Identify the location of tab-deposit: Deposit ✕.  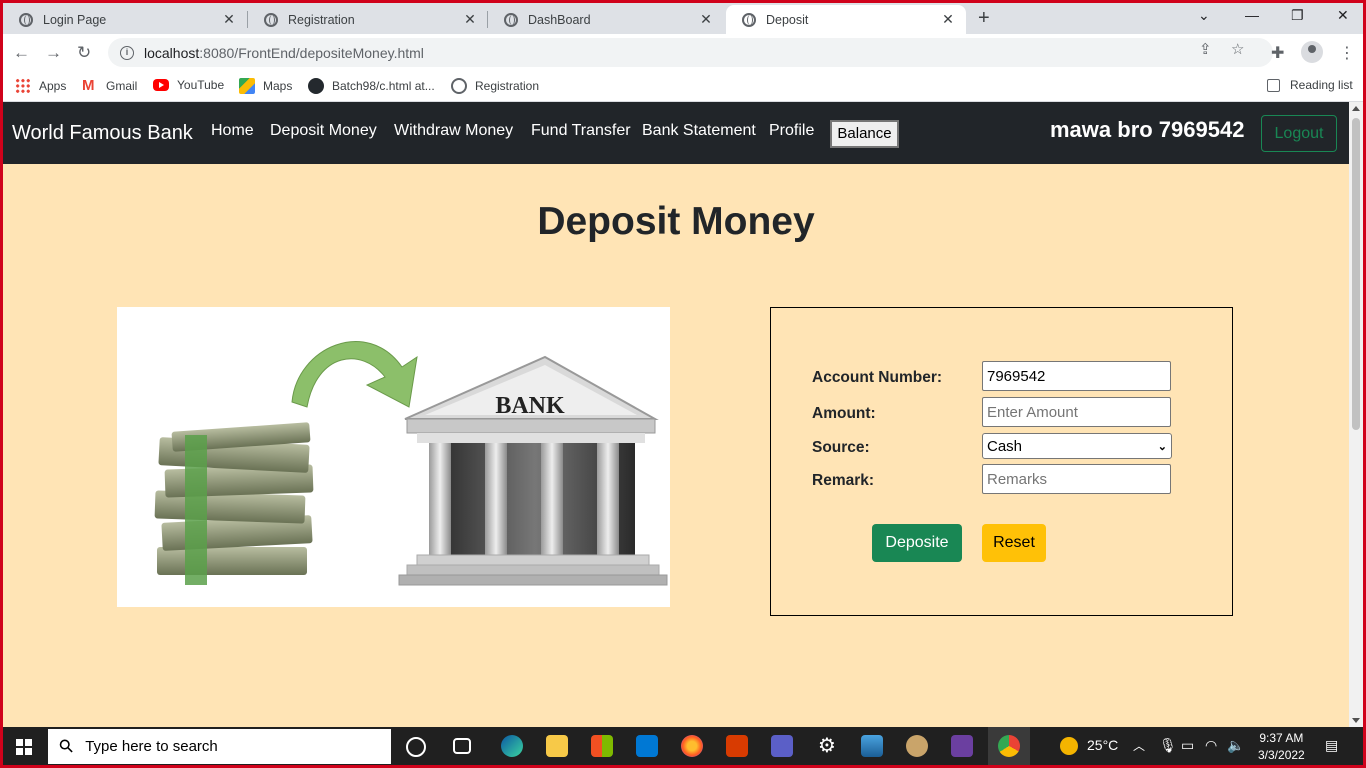
(846, 19).